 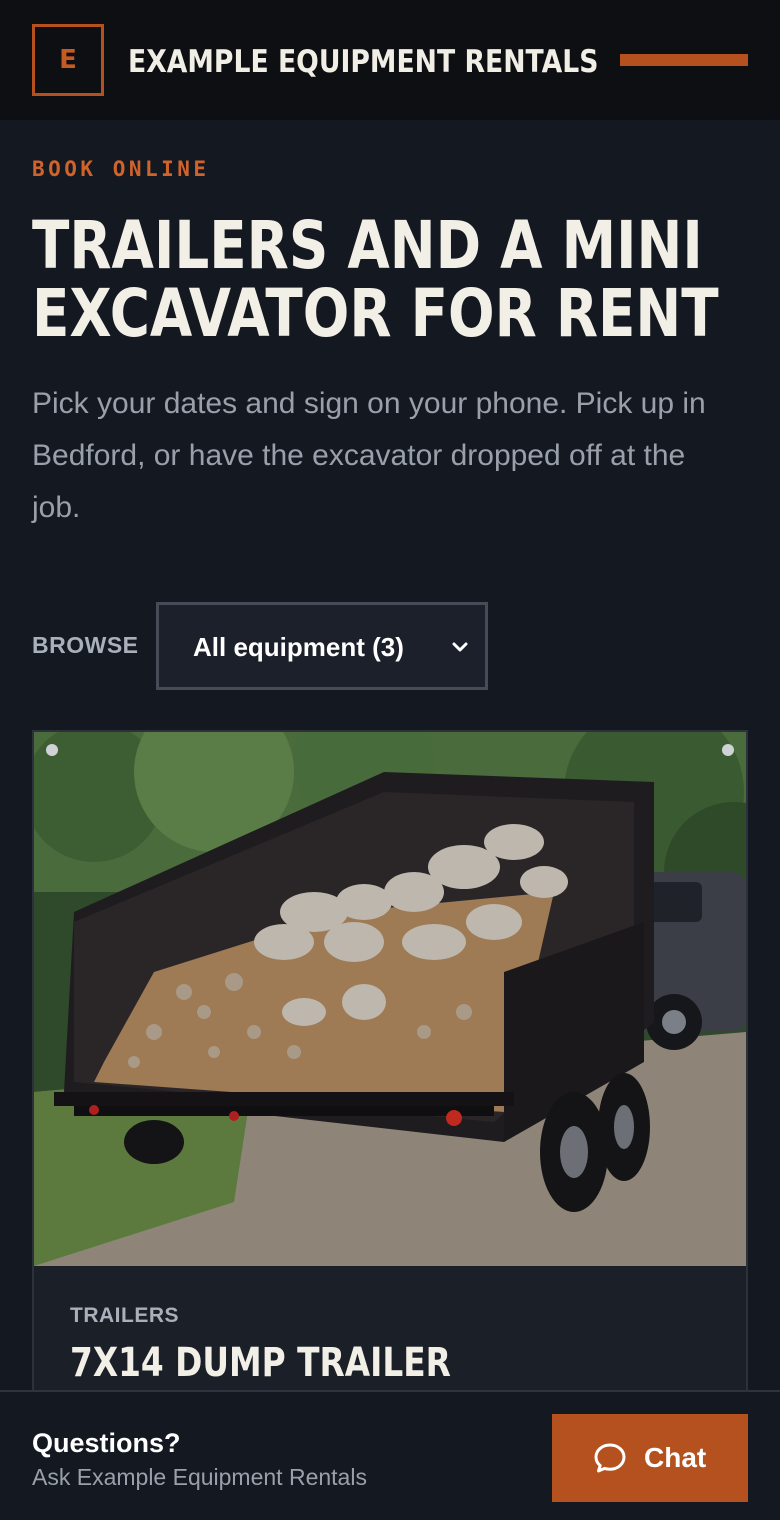 What do you see at coordinates (684, 60) in the screenshot?
I see `menu-bar-icon` at bounding box center [684, 60].